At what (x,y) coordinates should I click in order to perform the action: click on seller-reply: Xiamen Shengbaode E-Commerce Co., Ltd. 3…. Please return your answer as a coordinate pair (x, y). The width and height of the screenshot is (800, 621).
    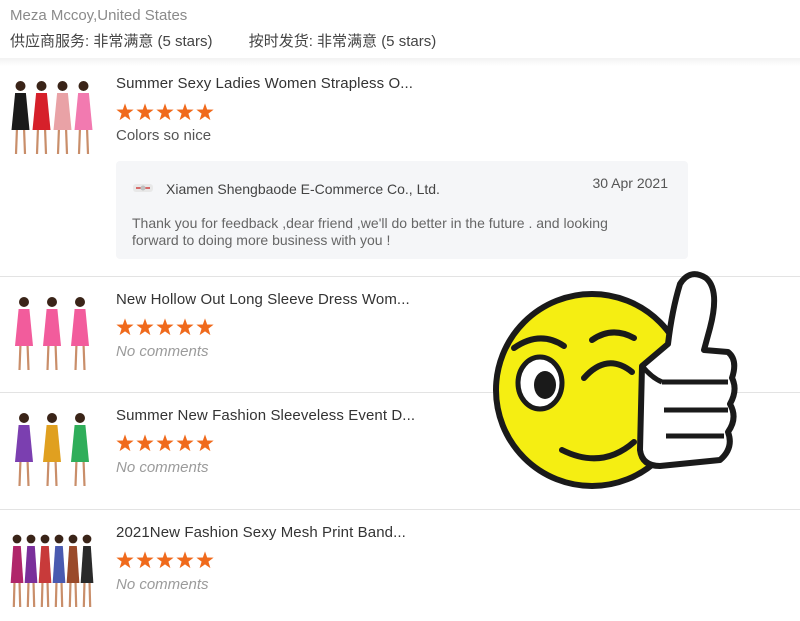
    Looking at the image, I should click on (402, 210).